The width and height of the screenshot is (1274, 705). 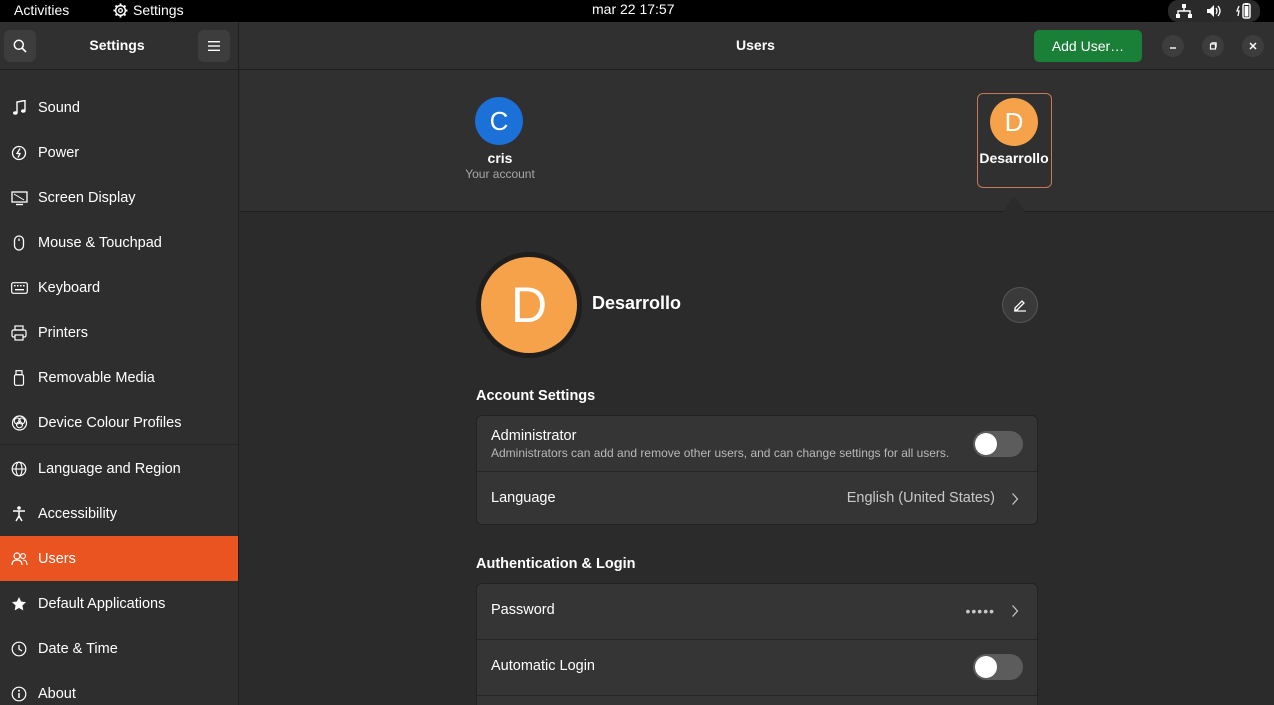 I want to click on search-icon, so click(x=20, y=46).